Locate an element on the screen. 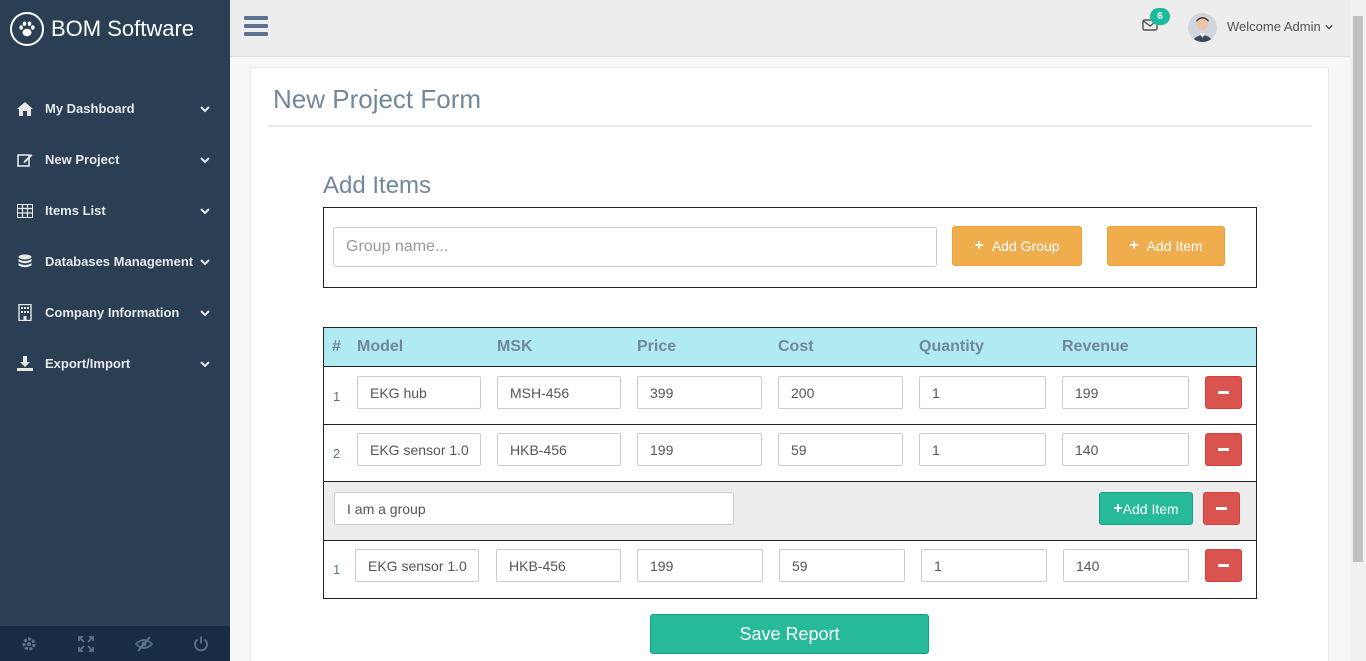 This screenshot has height=661, width=1366. column-header: Cost is located at coordinates (796, 346).